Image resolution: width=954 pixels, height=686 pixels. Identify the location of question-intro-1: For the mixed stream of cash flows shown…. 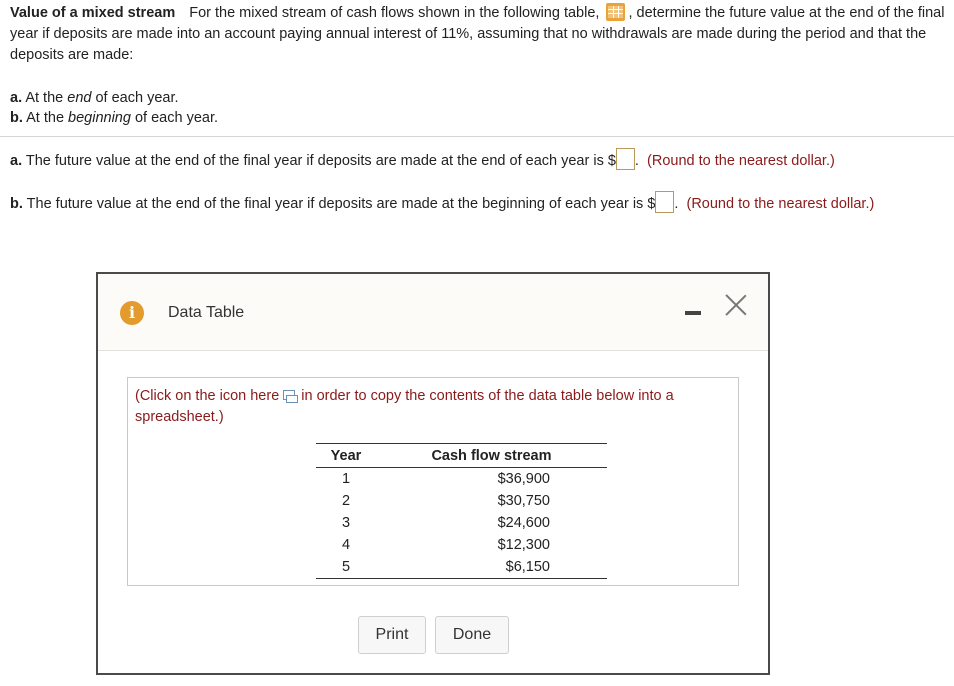
(394, 13).